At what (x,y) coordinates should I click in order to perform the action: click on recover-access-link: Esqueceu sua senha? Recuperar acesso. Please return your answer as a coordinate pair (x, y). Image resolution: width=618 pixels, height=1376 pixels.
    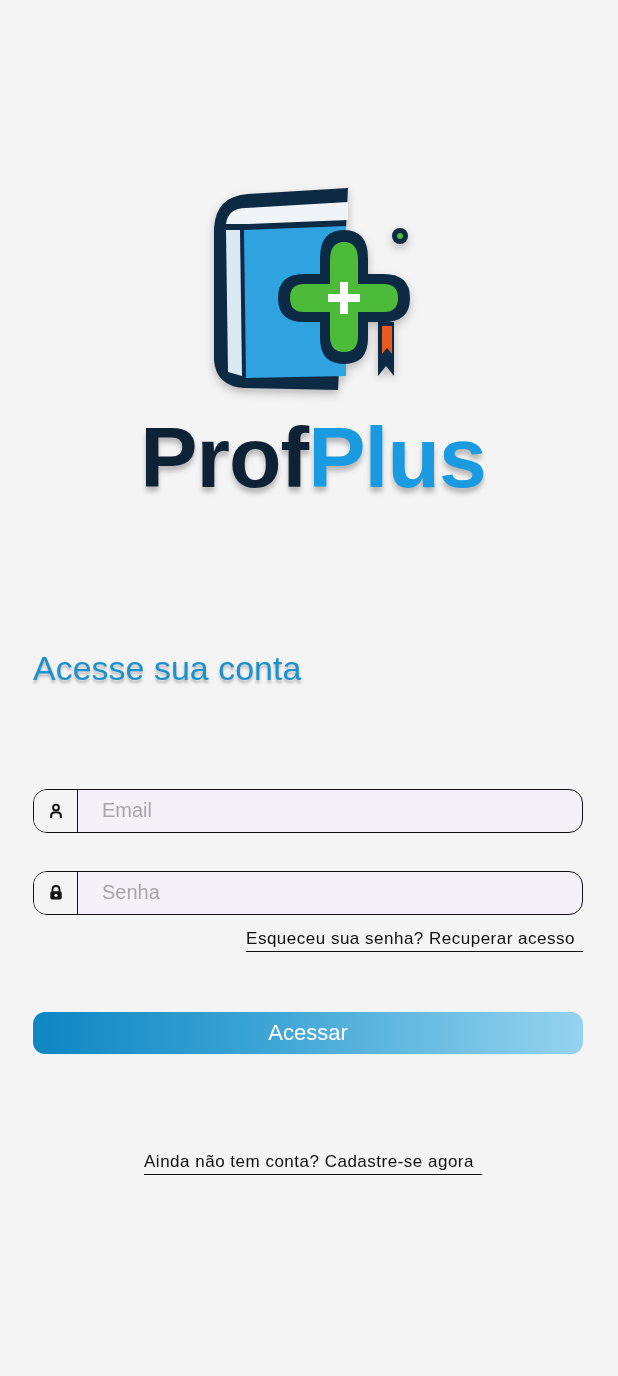
    Looking at the image, I should click on (414, 940).